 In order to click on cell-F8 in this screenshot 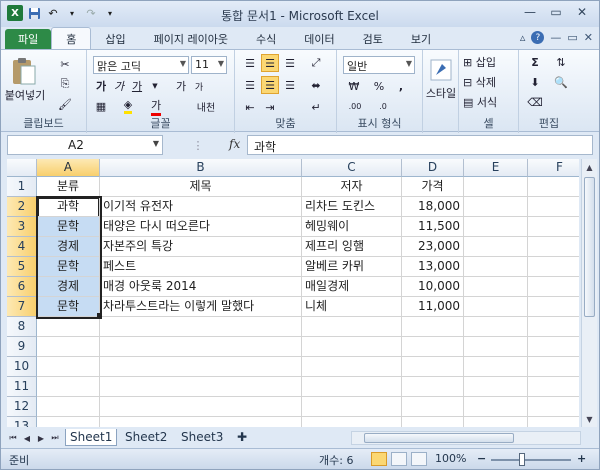, I will do `click(553, 327)`.